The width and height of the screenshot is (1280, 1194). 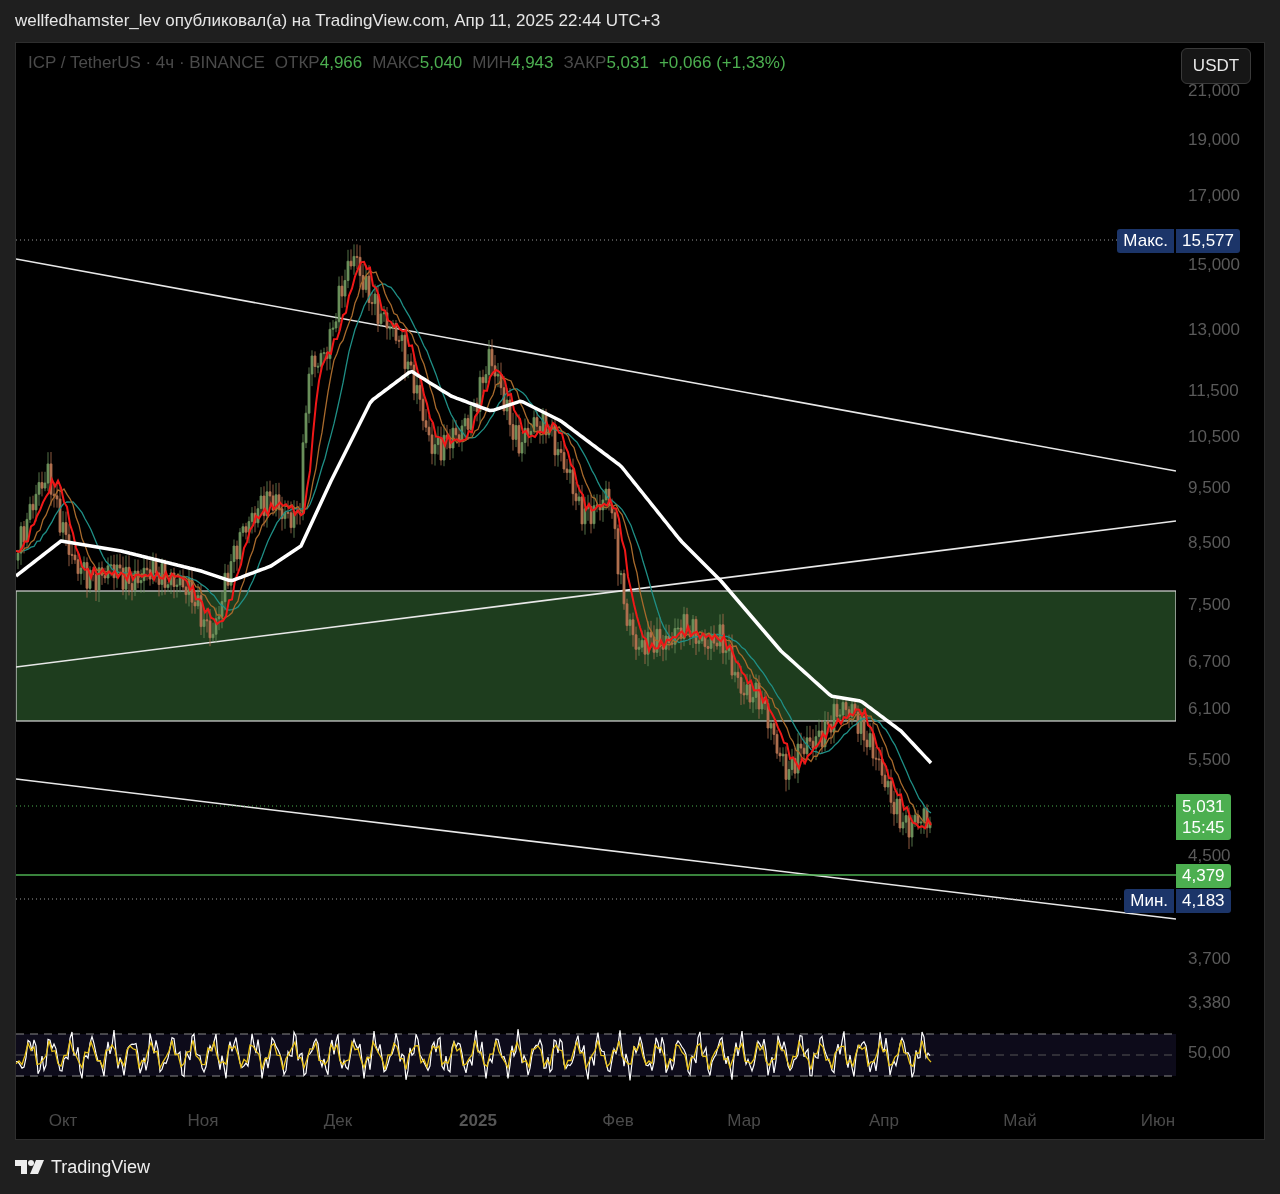 I want to click on time-axis-label: Мар, so click(x=744, y=1121).